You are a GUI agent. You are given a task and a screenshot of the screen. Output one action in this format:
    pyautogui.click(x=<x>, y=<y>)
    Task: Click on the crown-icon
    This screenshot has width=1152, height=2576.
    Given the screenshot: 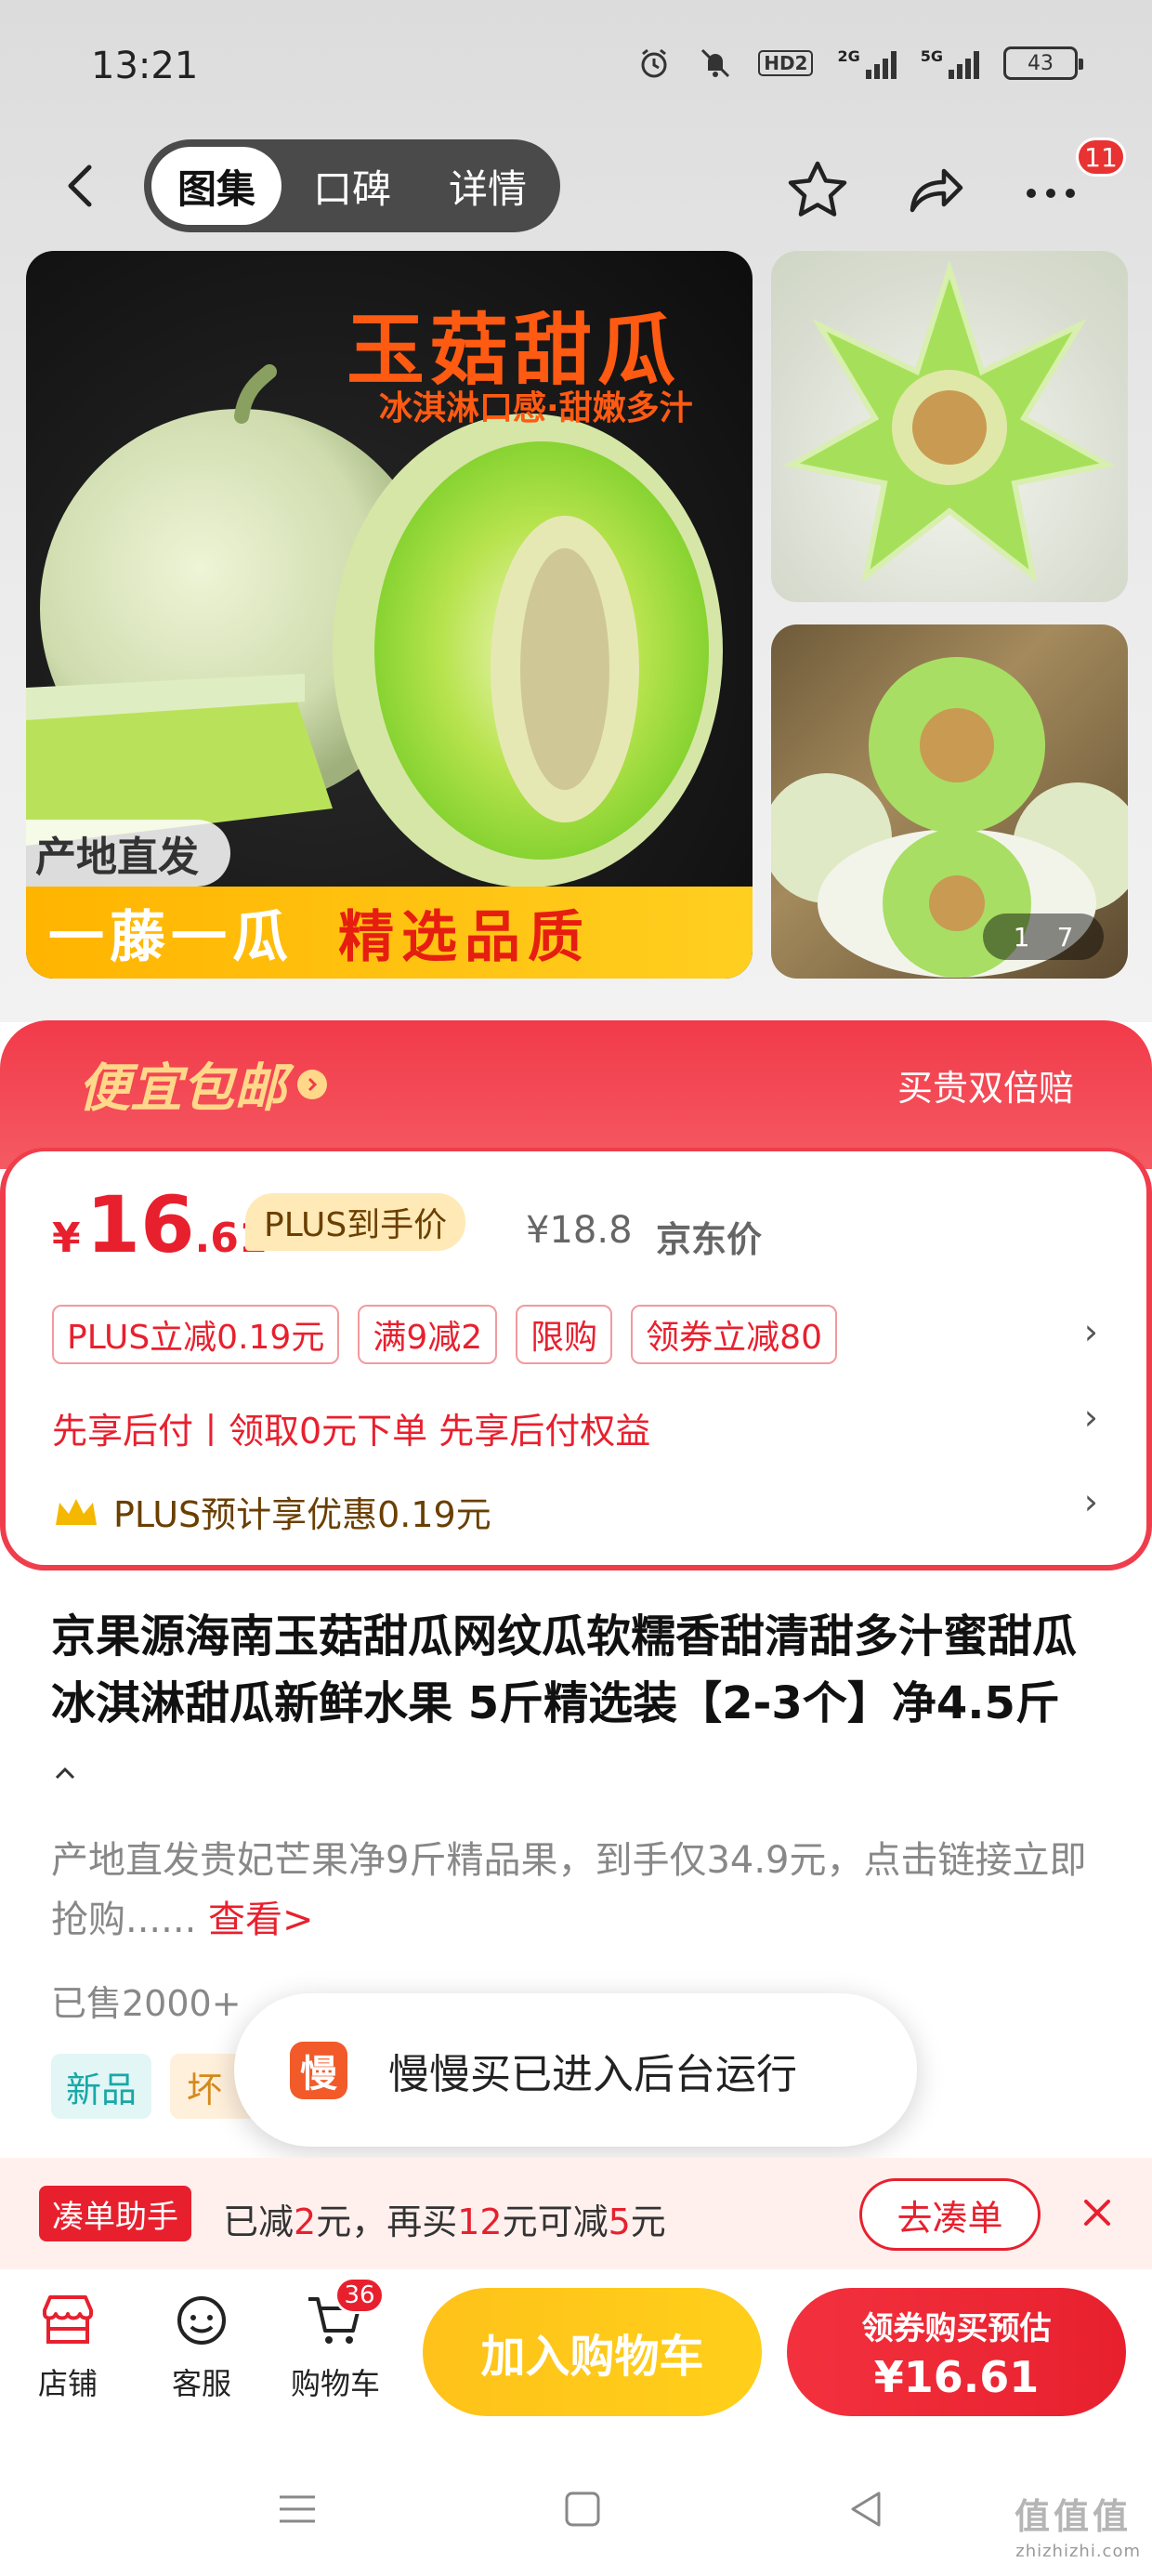 What is the action you would take?
    pyautogui.click(x=76, y=1511)
    